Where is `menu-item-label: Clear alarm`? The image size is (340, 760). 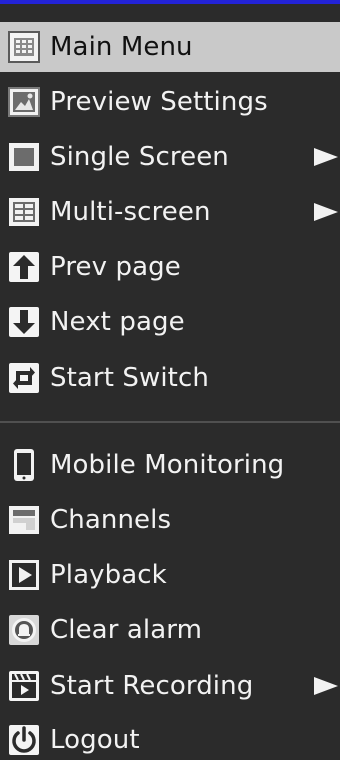
menu-item-label: Clear alarm is located at coordinates (126, 630).